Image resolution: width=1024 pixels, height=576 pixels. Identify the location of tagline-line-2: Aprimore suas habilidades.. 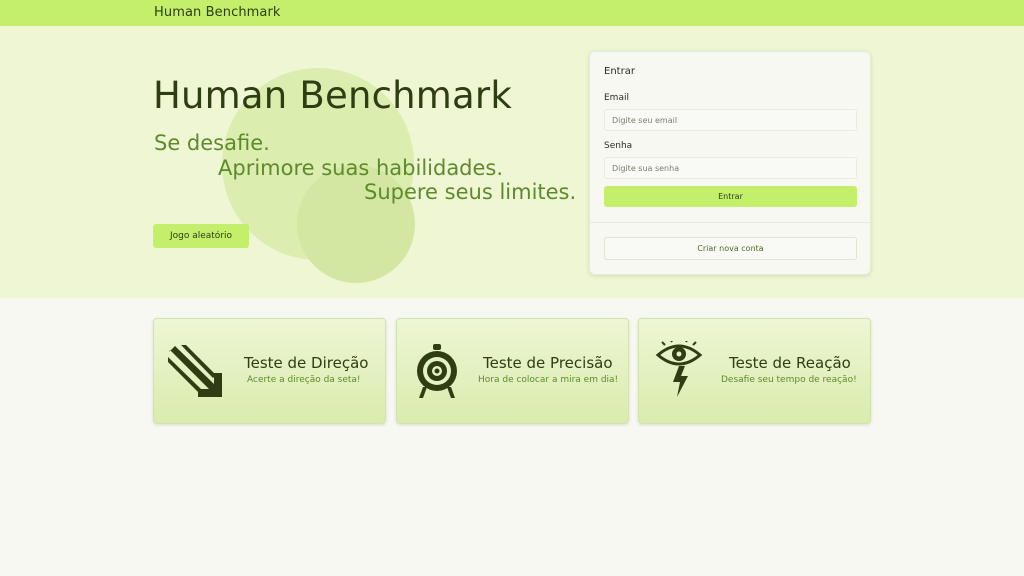
(361, 168).